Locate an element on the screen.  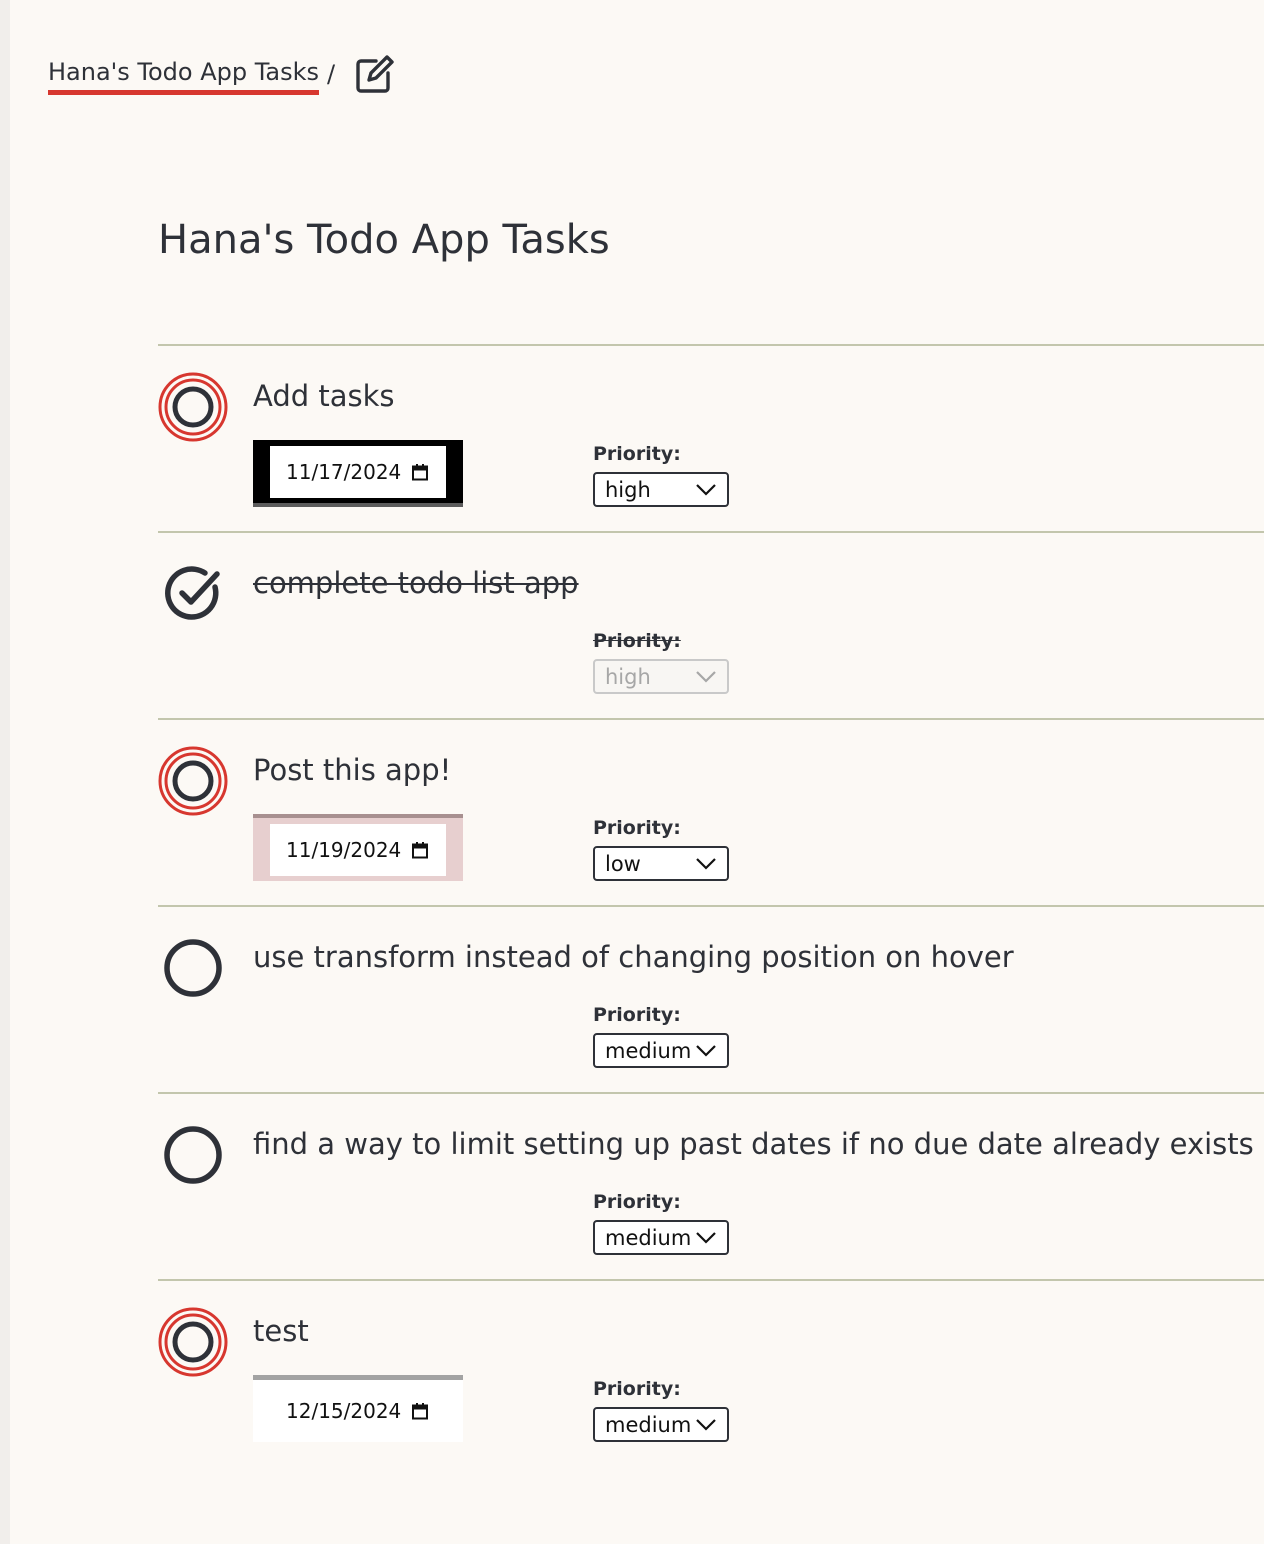
edit-icon is located at coordinates (375, 74).